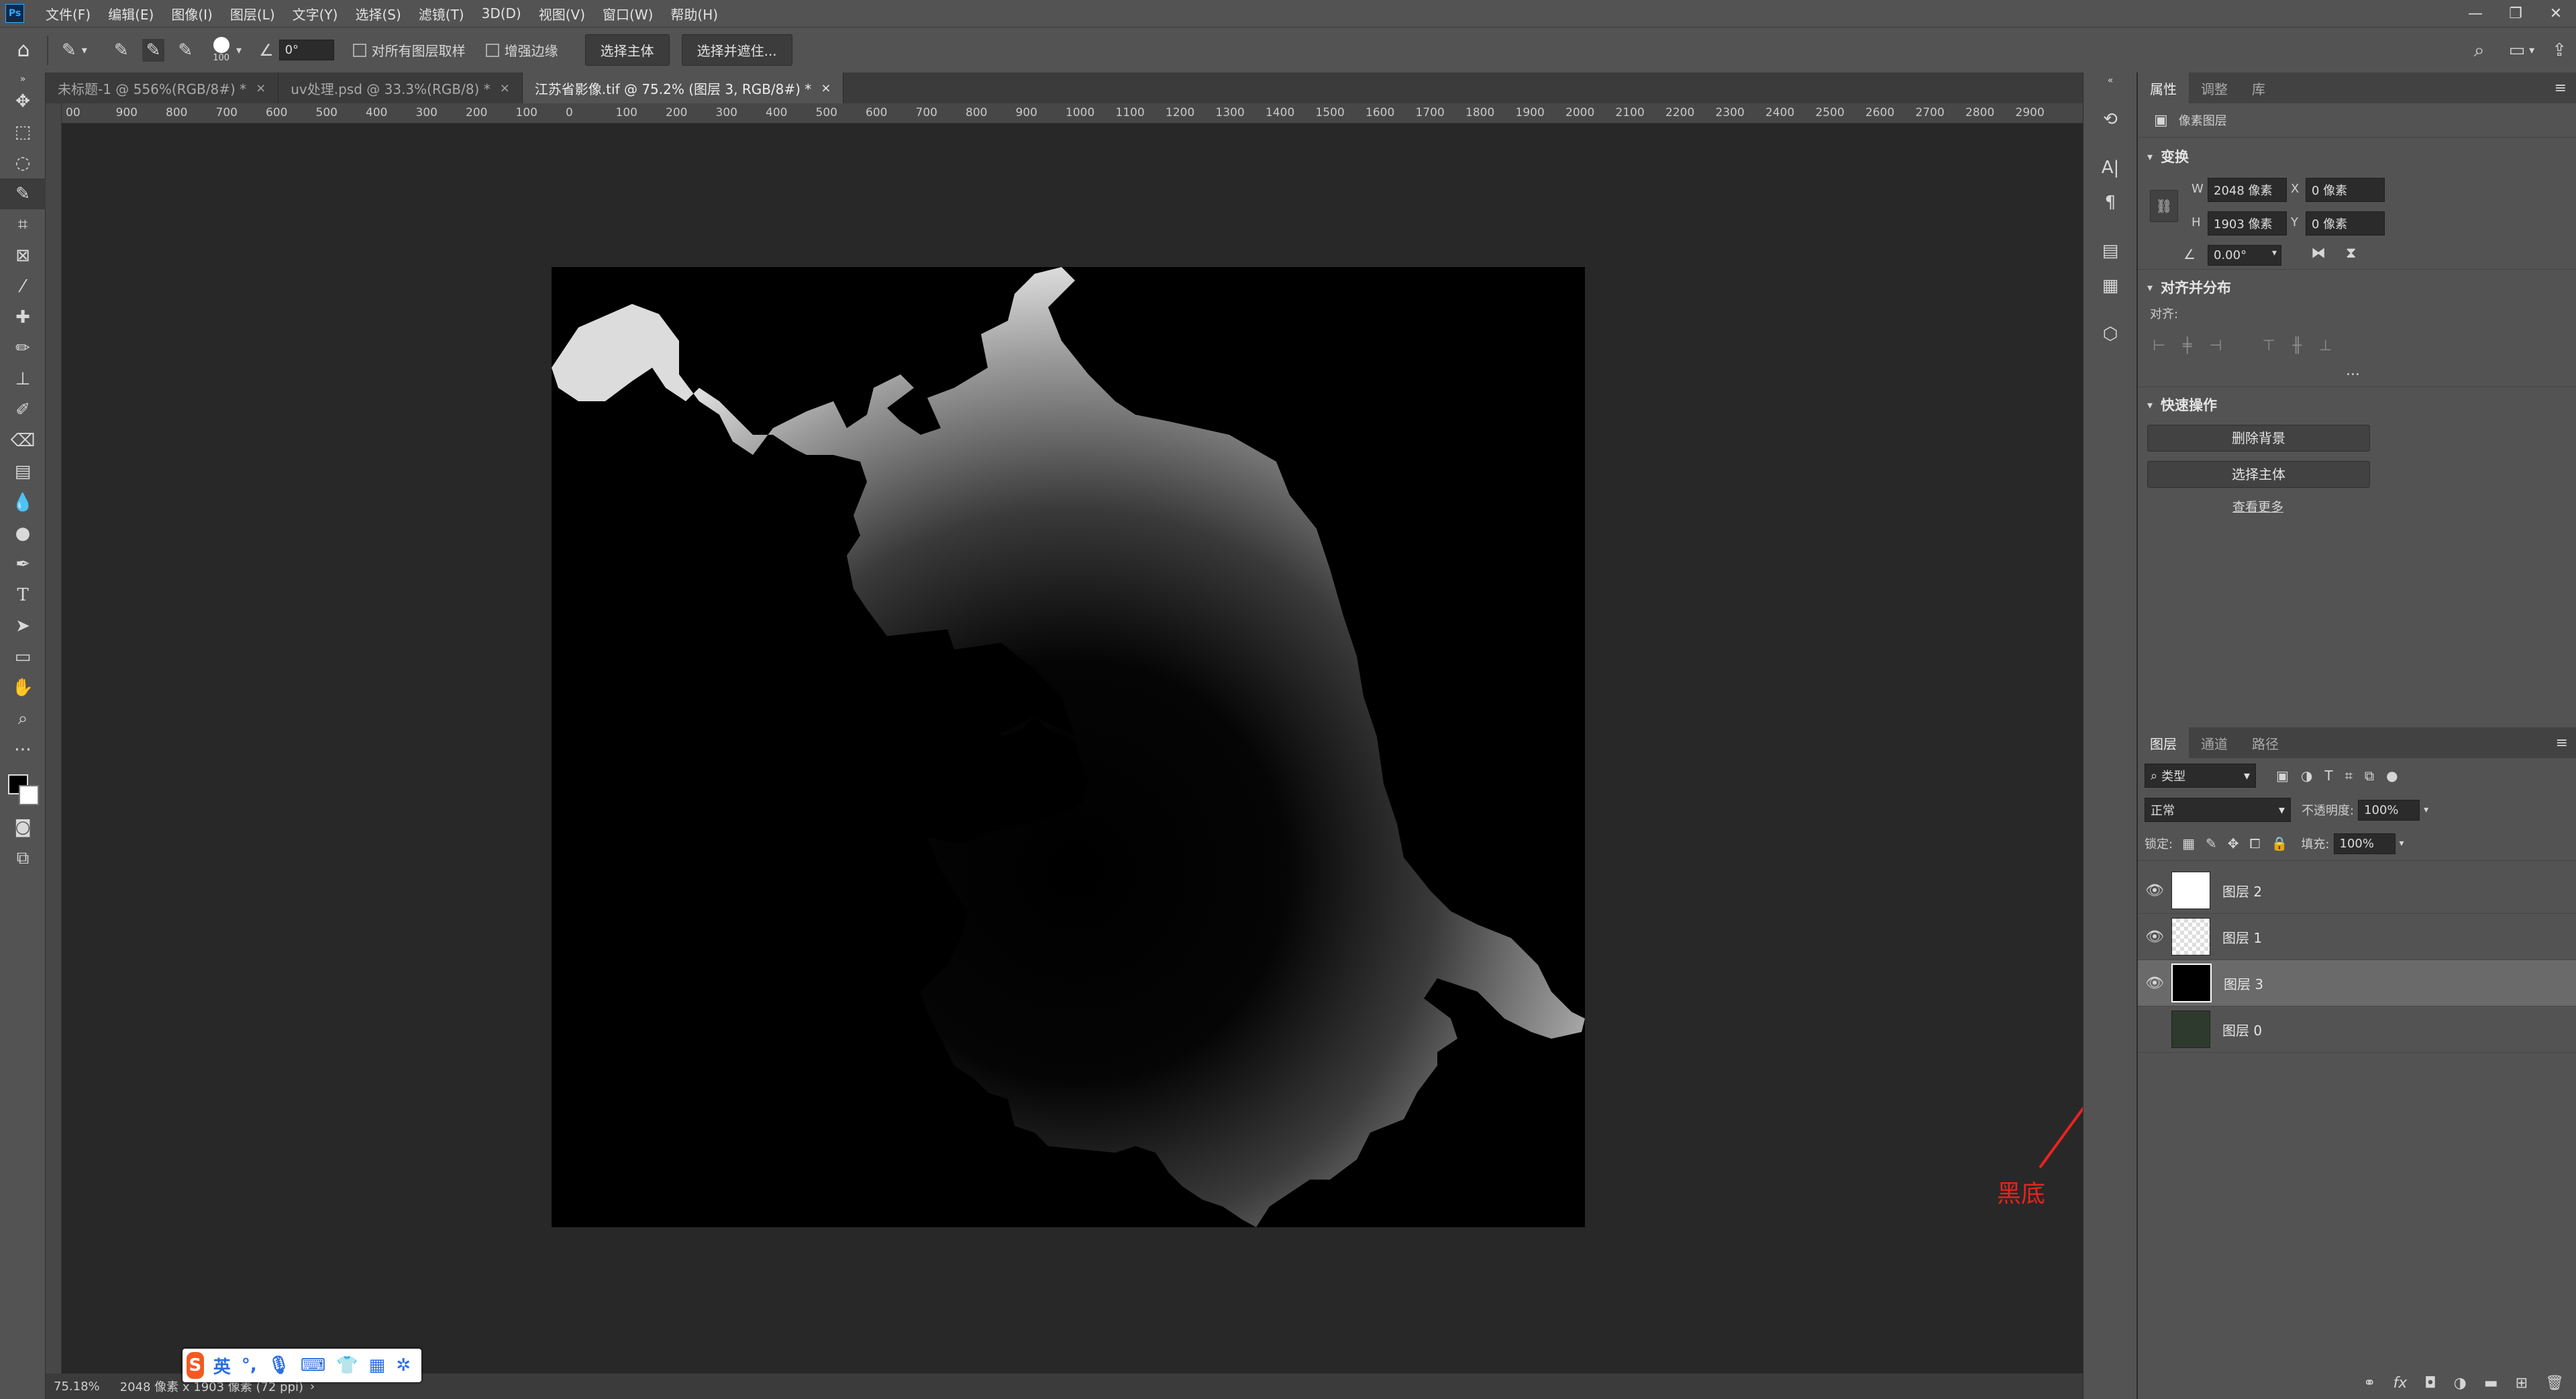  What do you see at coordinates (2159, 346) in the screenshot?
I see `align-left-icon: ⊢` at bounding box center [2159, 346].